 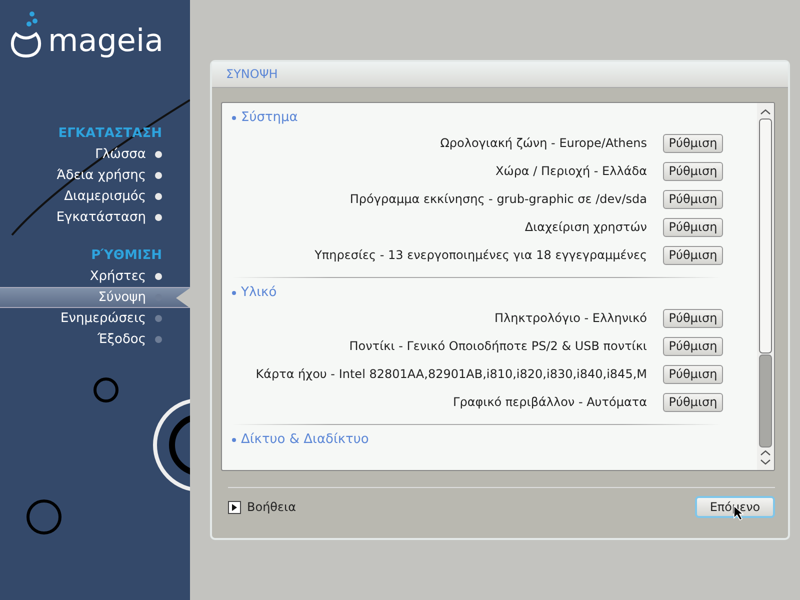 What do you see at coordinates (498, 199) in the screenshot?
I see `summary-text: Πρόγραμμα εκκίνησης - grub-graphic σε /dev/sda` at bounding box center [498, 199].